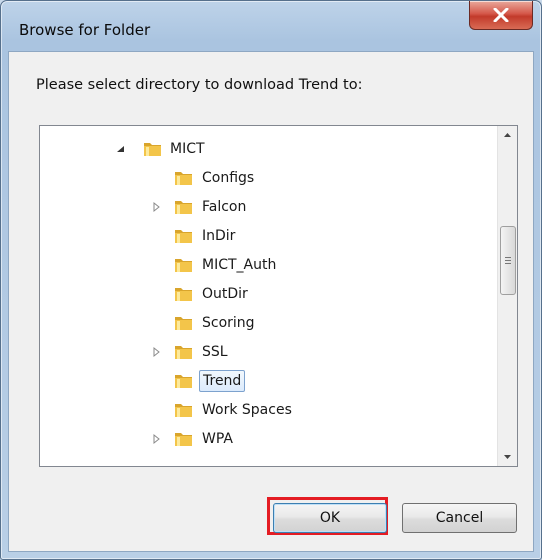 This screenshot has width=542, height=560. Describe the element at coordinates (268, 439) in the screenshot. I see `tree-item: WPA` at that location.